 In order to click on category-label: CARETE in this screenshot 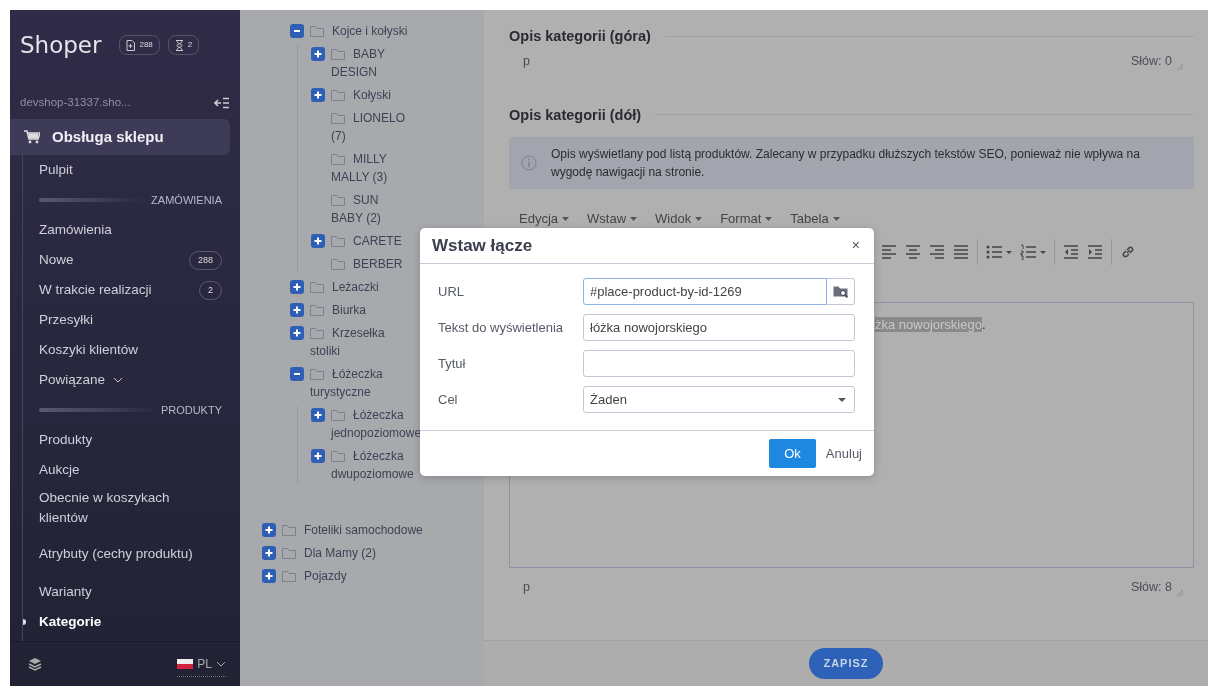, I will do `click(366, 241)`.